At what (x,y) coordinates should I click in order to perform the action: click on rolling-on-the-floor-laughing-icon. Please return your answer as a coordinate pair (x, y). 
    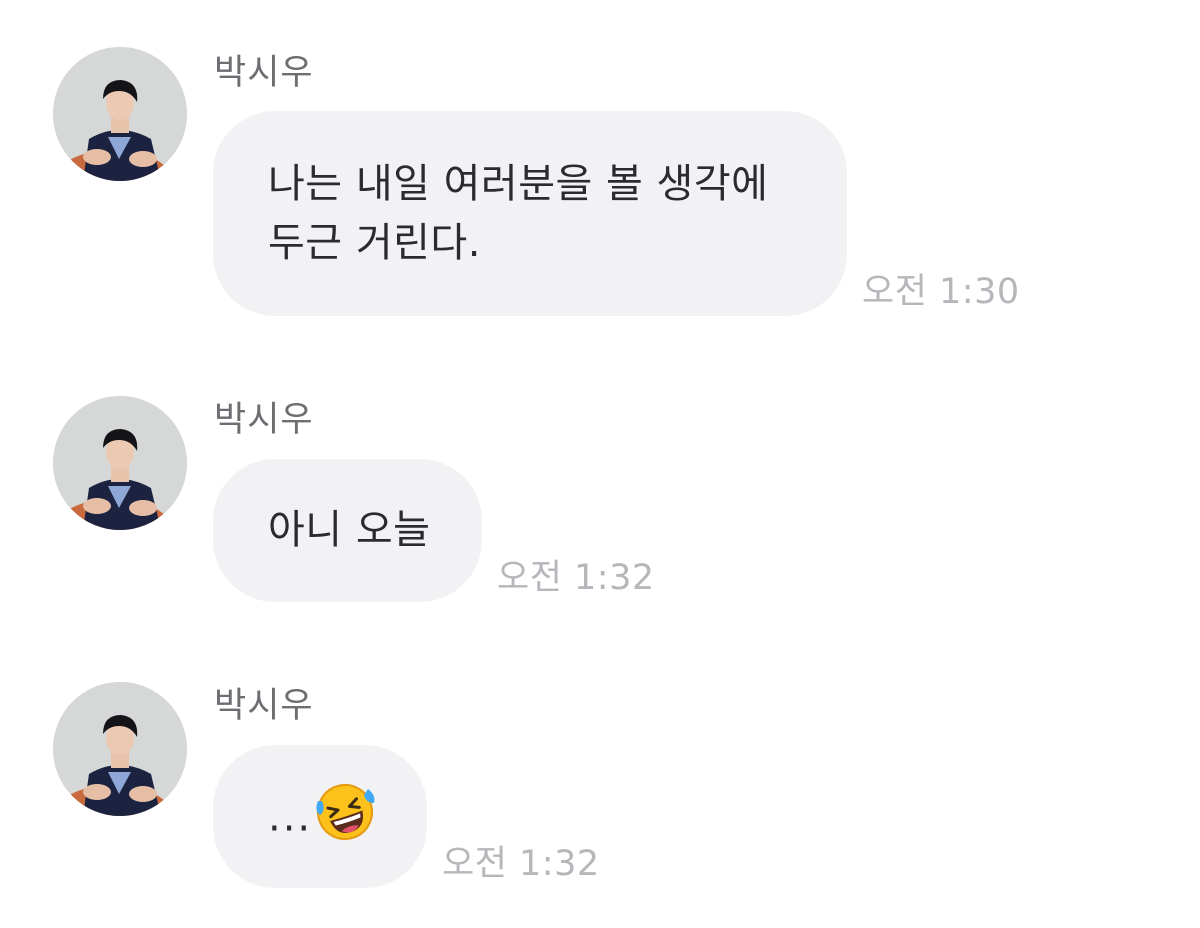
    Looking at the image, I should click on (345, 812).